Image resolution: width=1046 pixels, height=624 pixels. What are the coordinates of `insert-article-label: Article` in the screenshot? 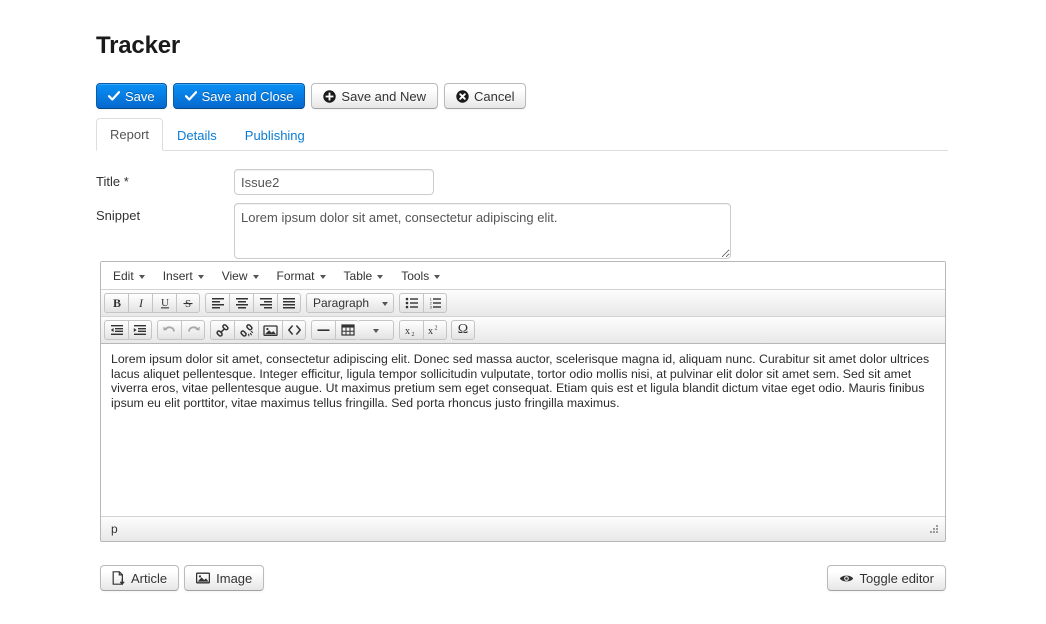 It's located at (149, 578).